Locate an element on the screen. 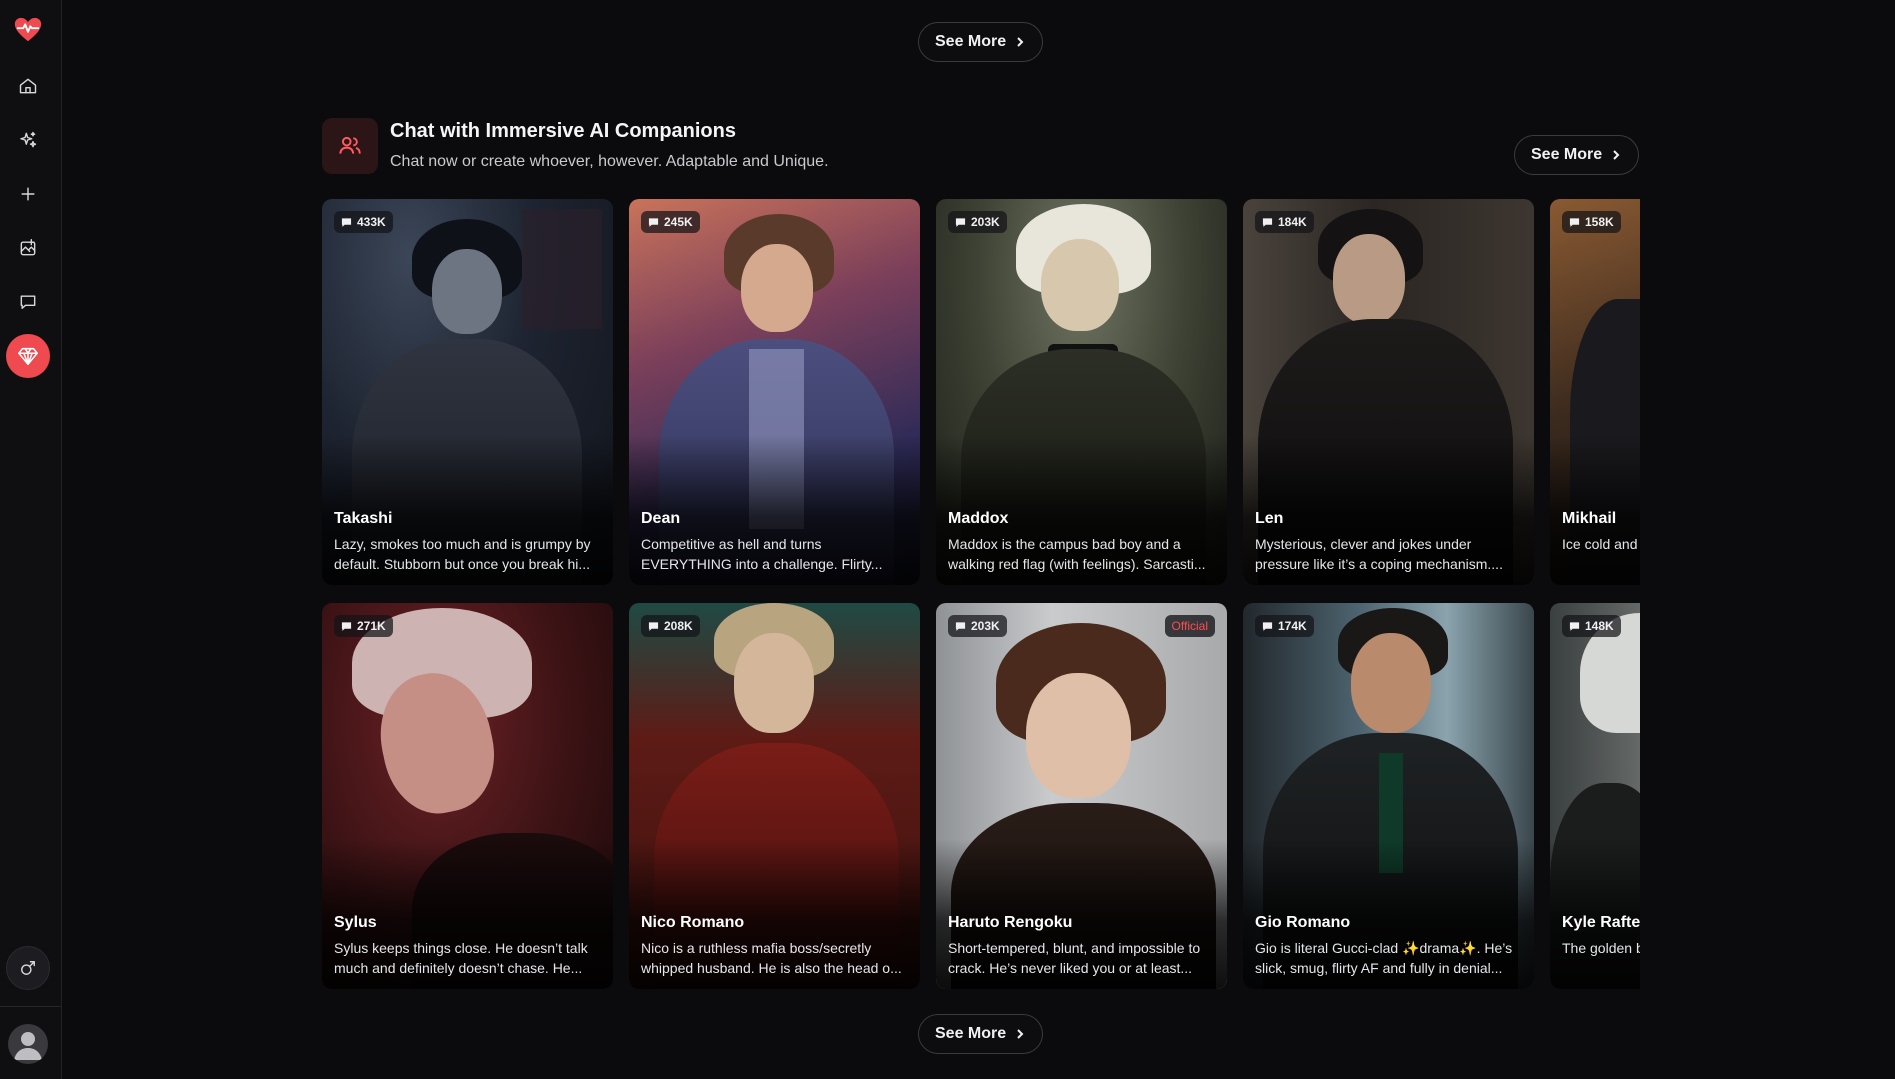 The height and width of the screenshot is (1079, 1895). chat-count: 148K is located at coordinates (1599, 626).